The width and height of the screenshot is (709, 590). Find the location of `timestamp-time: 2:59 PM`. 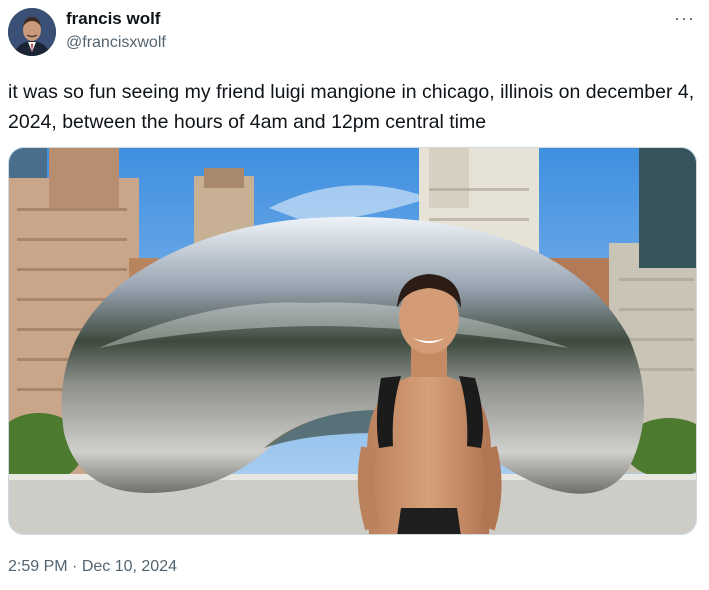

timestamp-time: 2:59 PM is located at coordinates (38, 566).